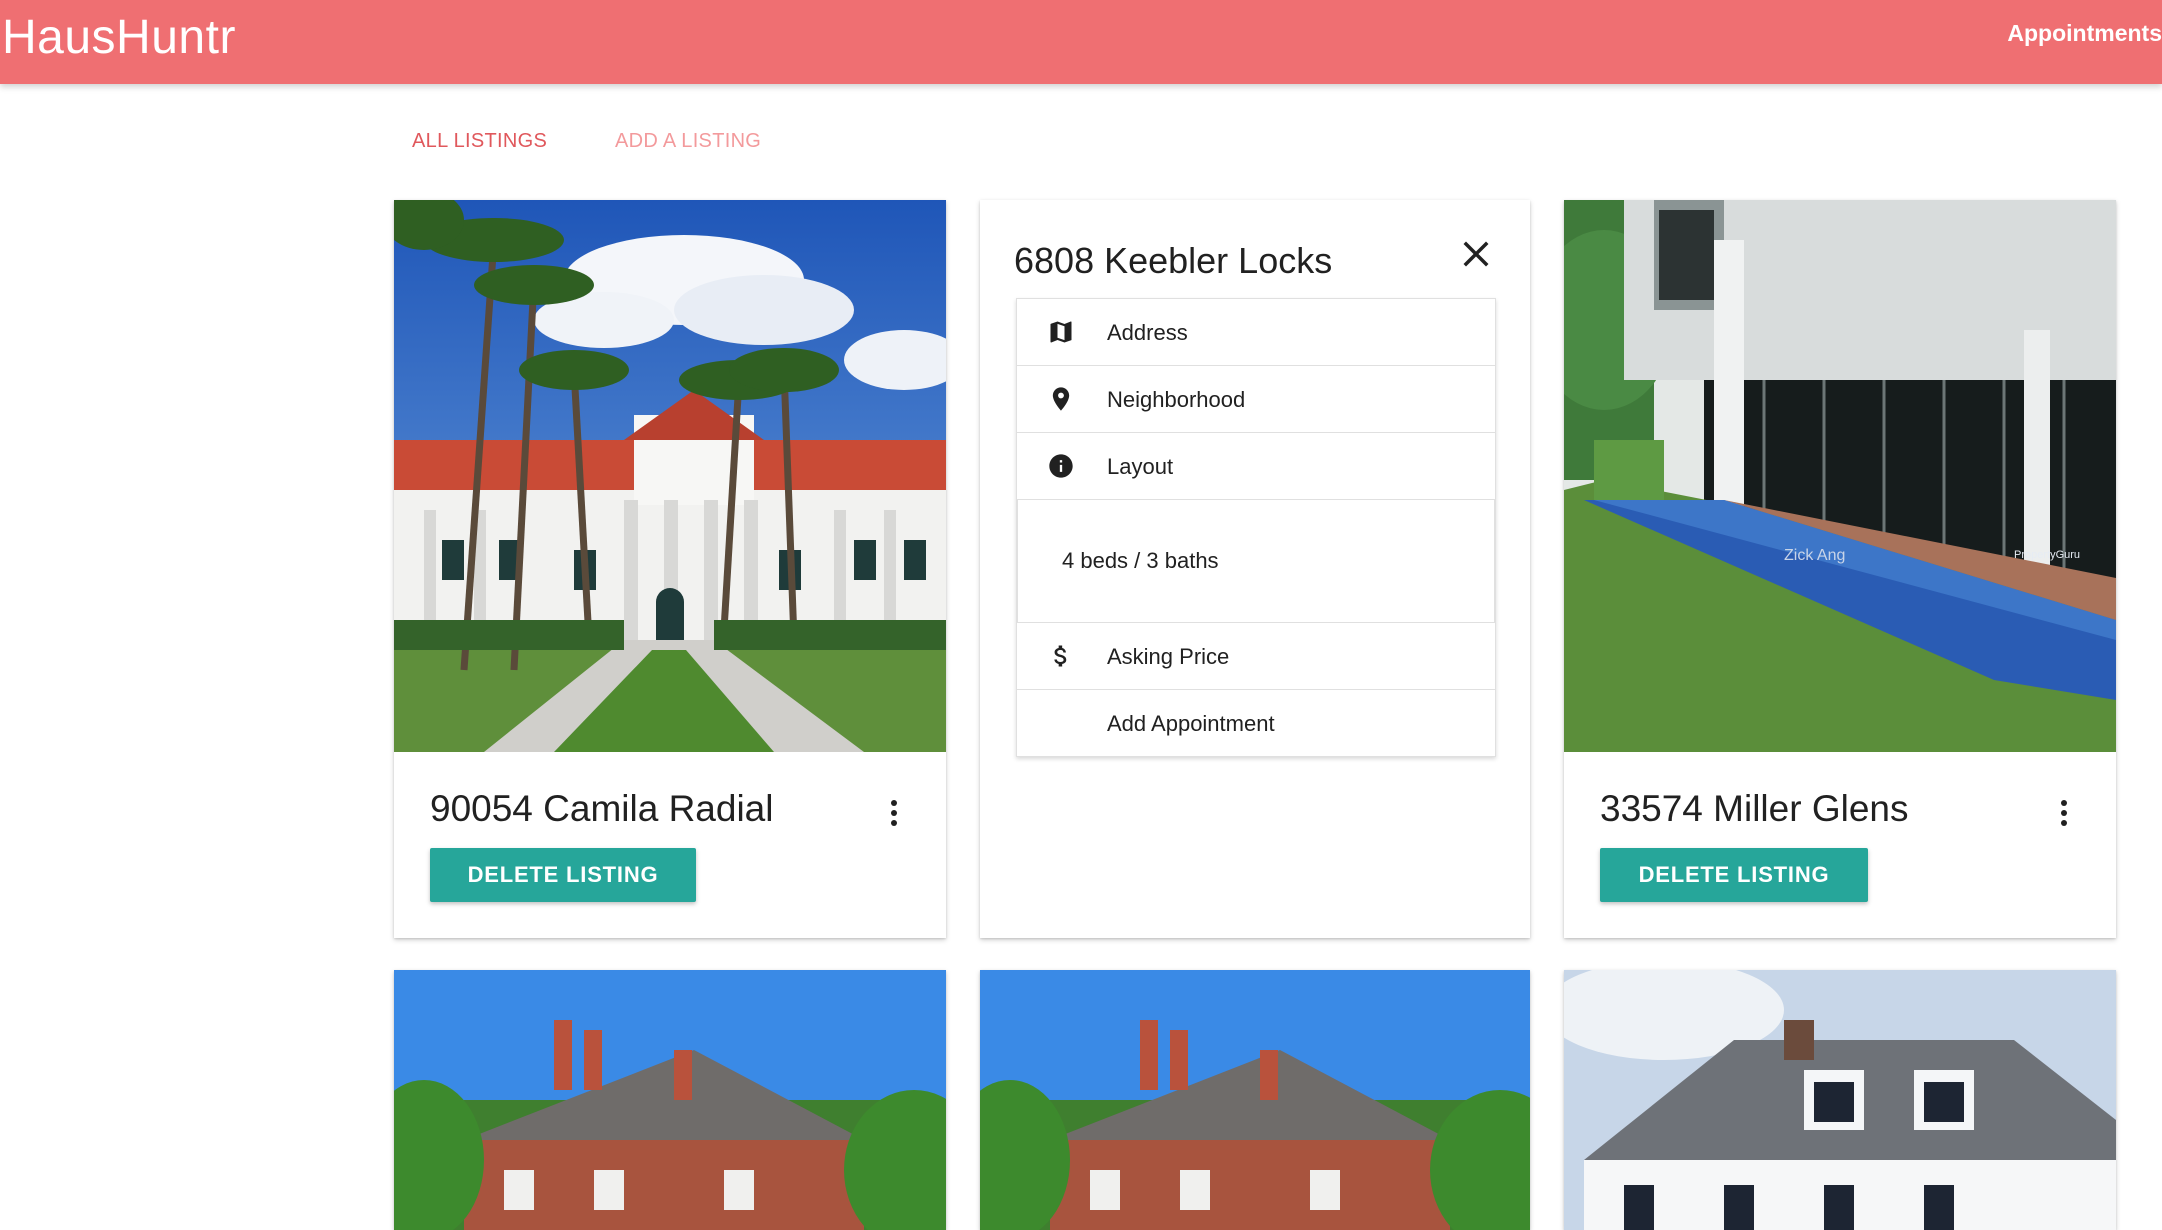 This screenshot has height=1230, width=2162. What do you see at coordinates (1814, 555) in the screenshot?
I see `photo-watermark: Zick Ang` at bounding box center [1814, 555].